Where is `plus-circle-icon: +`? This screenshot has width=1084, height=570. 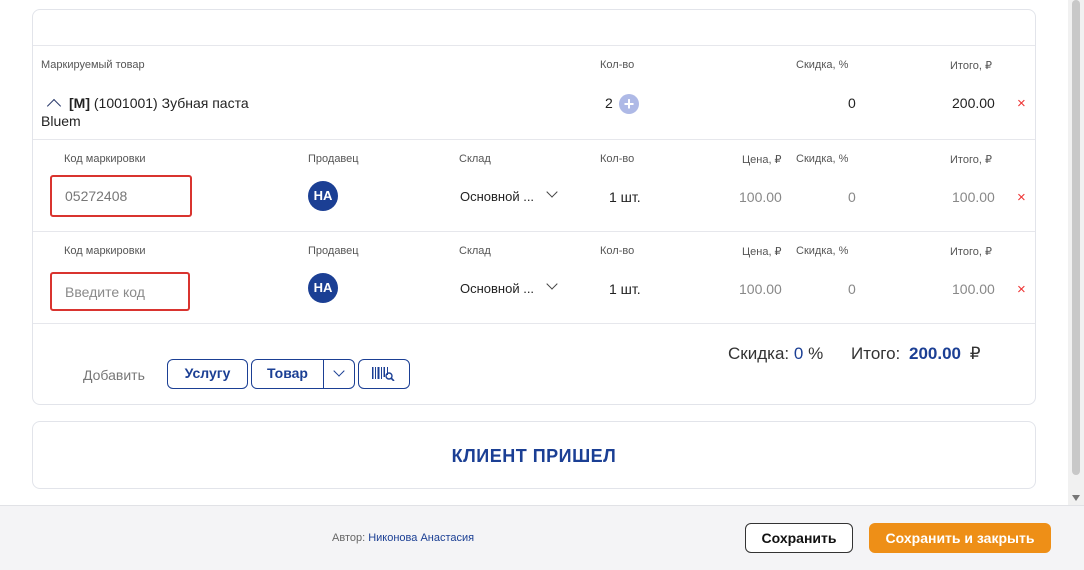
plus-circle-icon: + is located at coordinates (629, 104).